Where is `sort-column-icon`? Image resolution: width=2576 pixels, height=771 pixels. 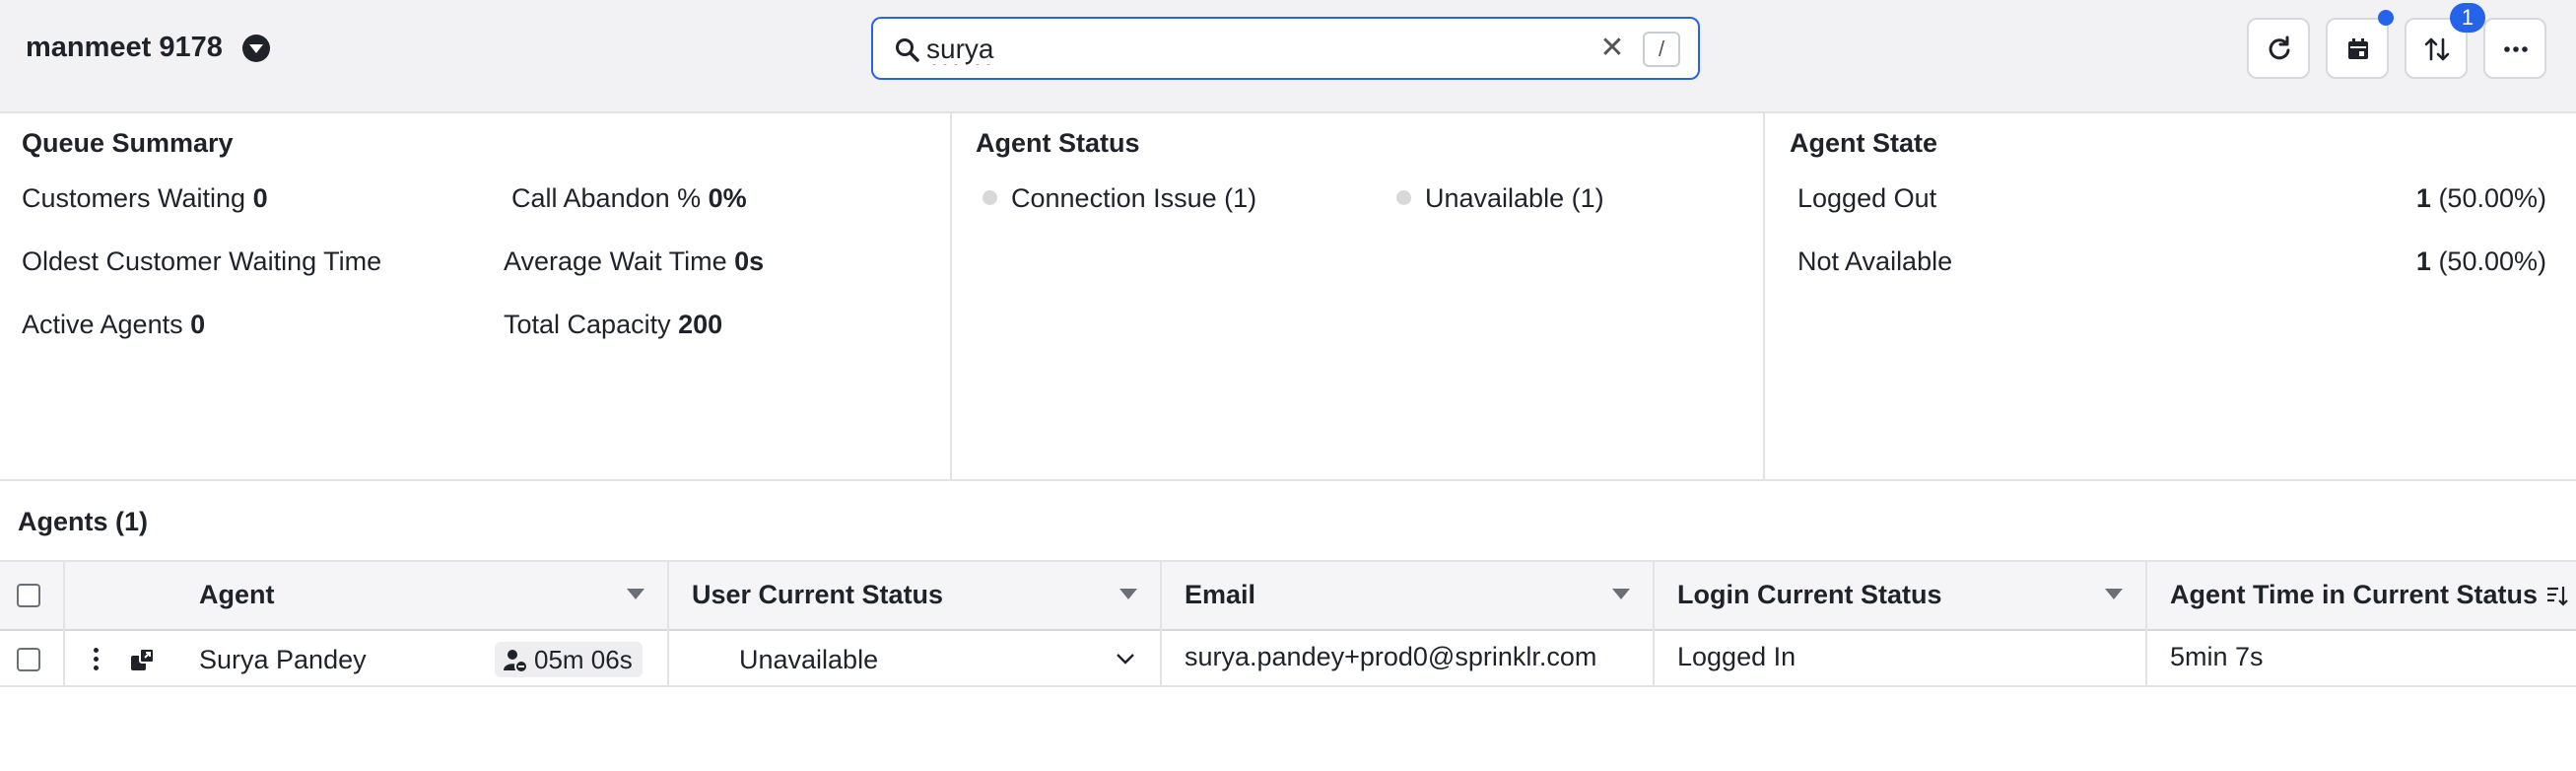
sort-column-icon is located at coordinates (2557, 595).